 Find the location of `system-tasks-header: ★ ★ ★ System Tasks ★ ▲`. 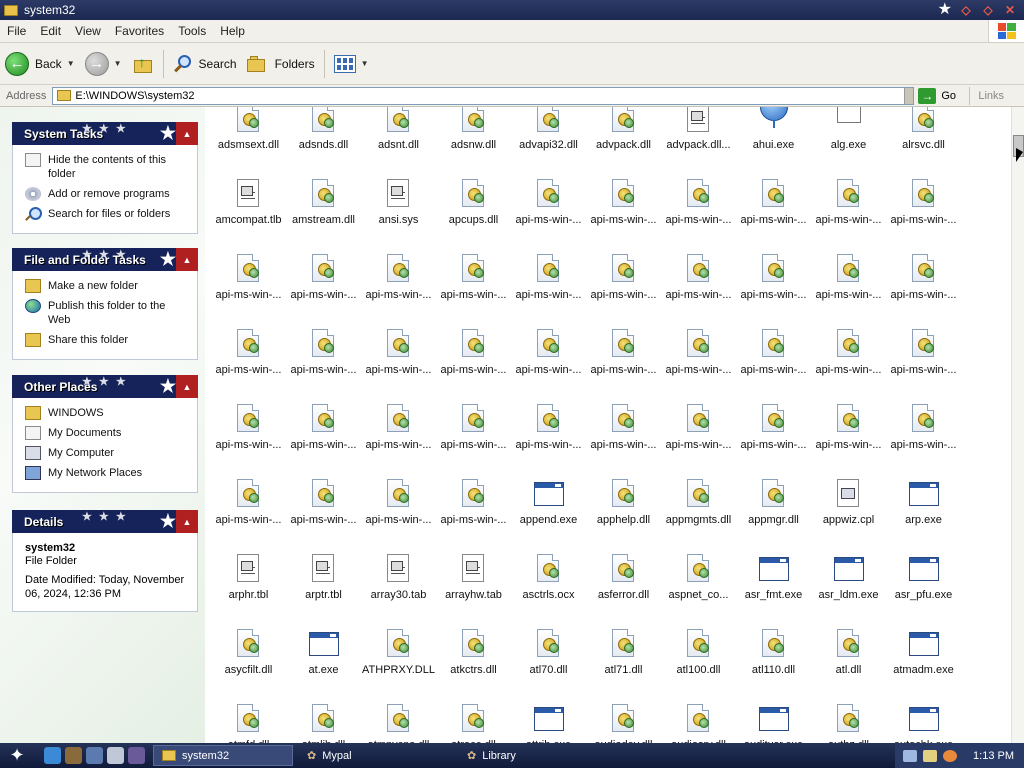

system-tasks-header: ★ ★ ★ System Tasks ★ ▲ is located at coordinates (105, 133).